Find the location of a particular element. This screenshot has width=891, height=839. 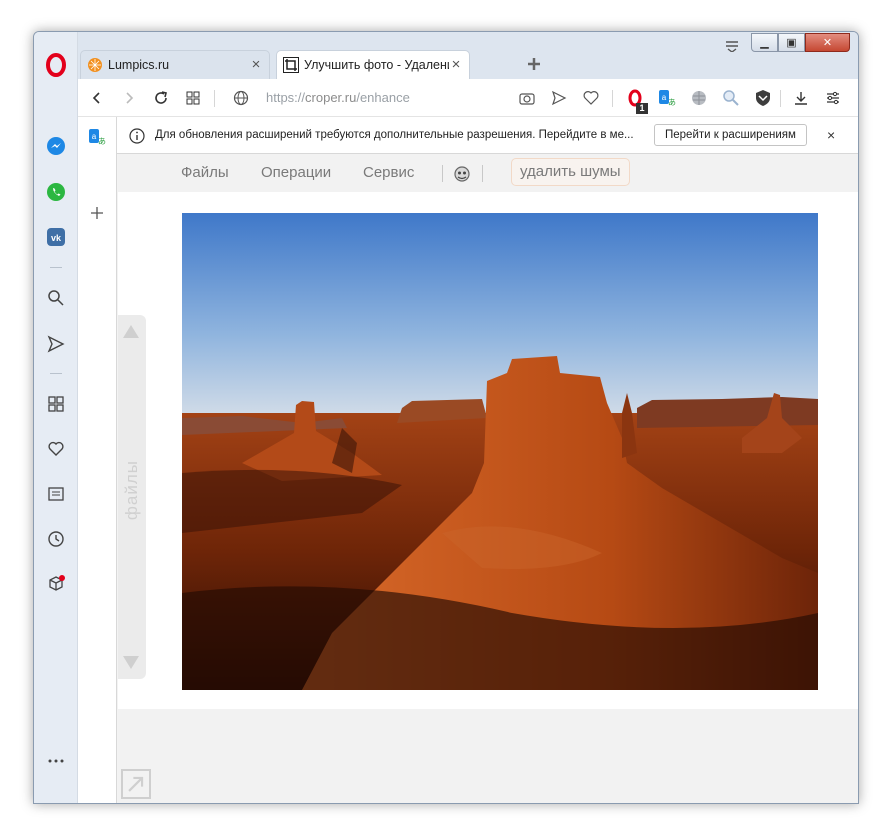

url-scheme: https:// is located at coordinates (286, 97).